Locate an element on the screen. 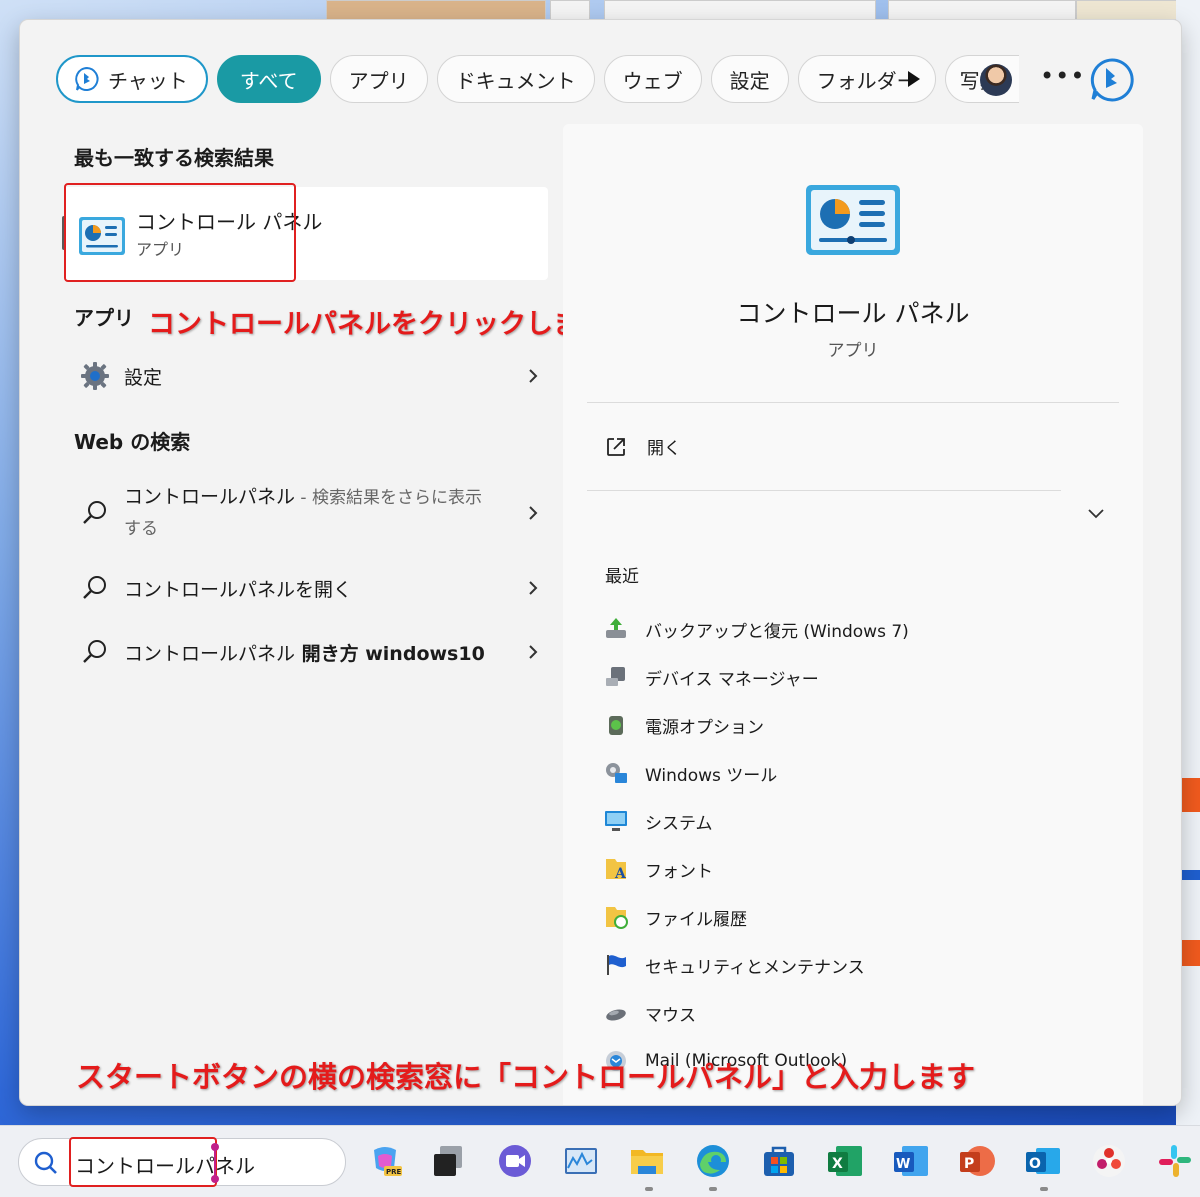 The image size is (1200, 1197). web-result-suffix-wrap: する is located at coordinates (141, 529).